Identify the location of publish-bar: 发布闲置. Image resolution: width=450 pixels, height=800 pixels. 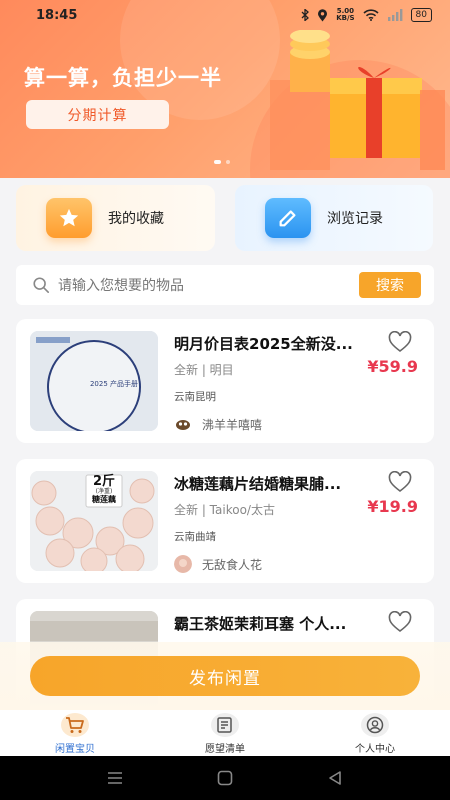
(225, 676).